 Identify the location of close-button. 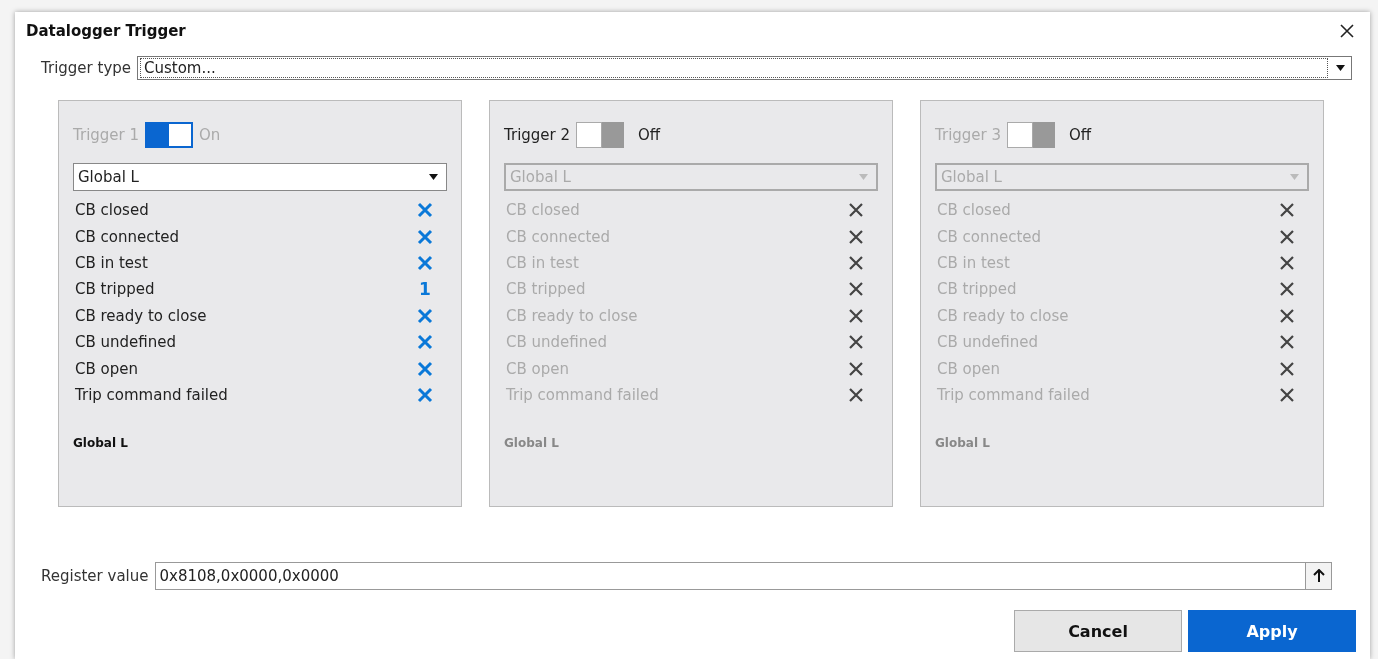
(1347, 31).